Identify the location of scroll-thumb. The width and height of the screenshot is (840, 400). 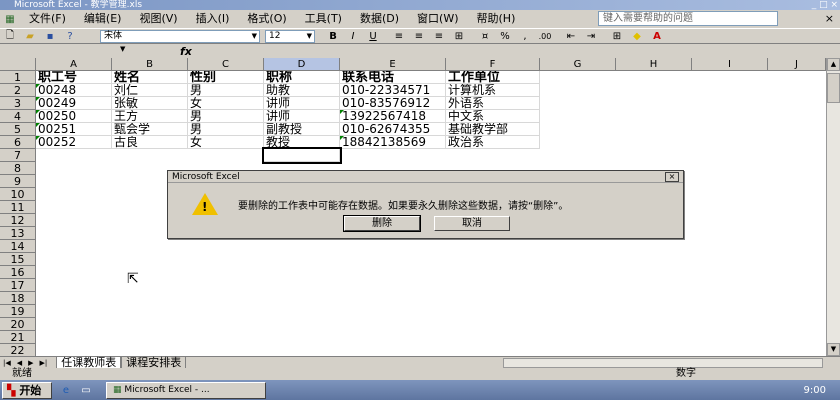
(833, 88).